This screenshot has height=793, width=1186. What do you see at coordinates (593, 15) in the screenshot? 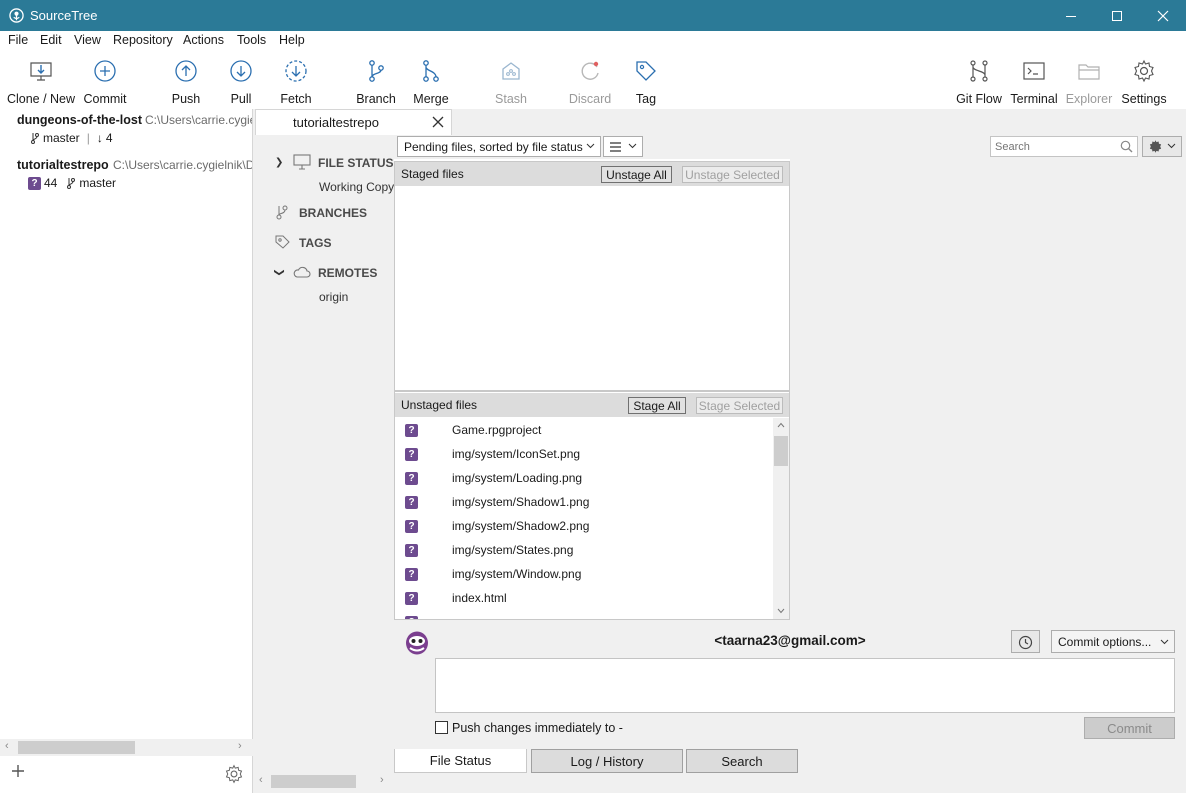
I see `title-bar: SourceTree` at bounding box center [593, 15].